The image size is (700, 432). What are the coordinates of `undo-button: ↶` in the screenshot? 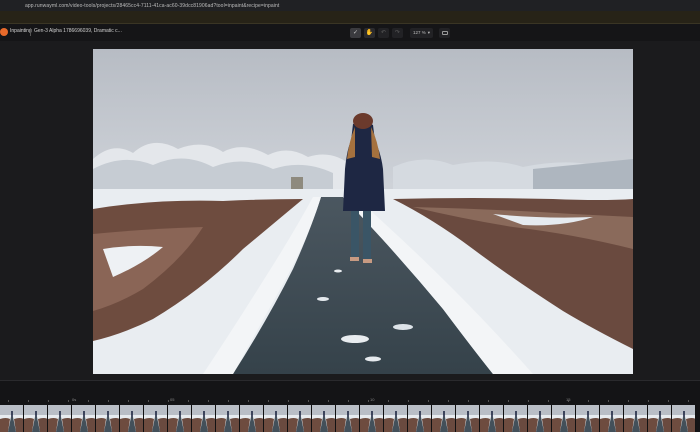 It's located at (383, 32).